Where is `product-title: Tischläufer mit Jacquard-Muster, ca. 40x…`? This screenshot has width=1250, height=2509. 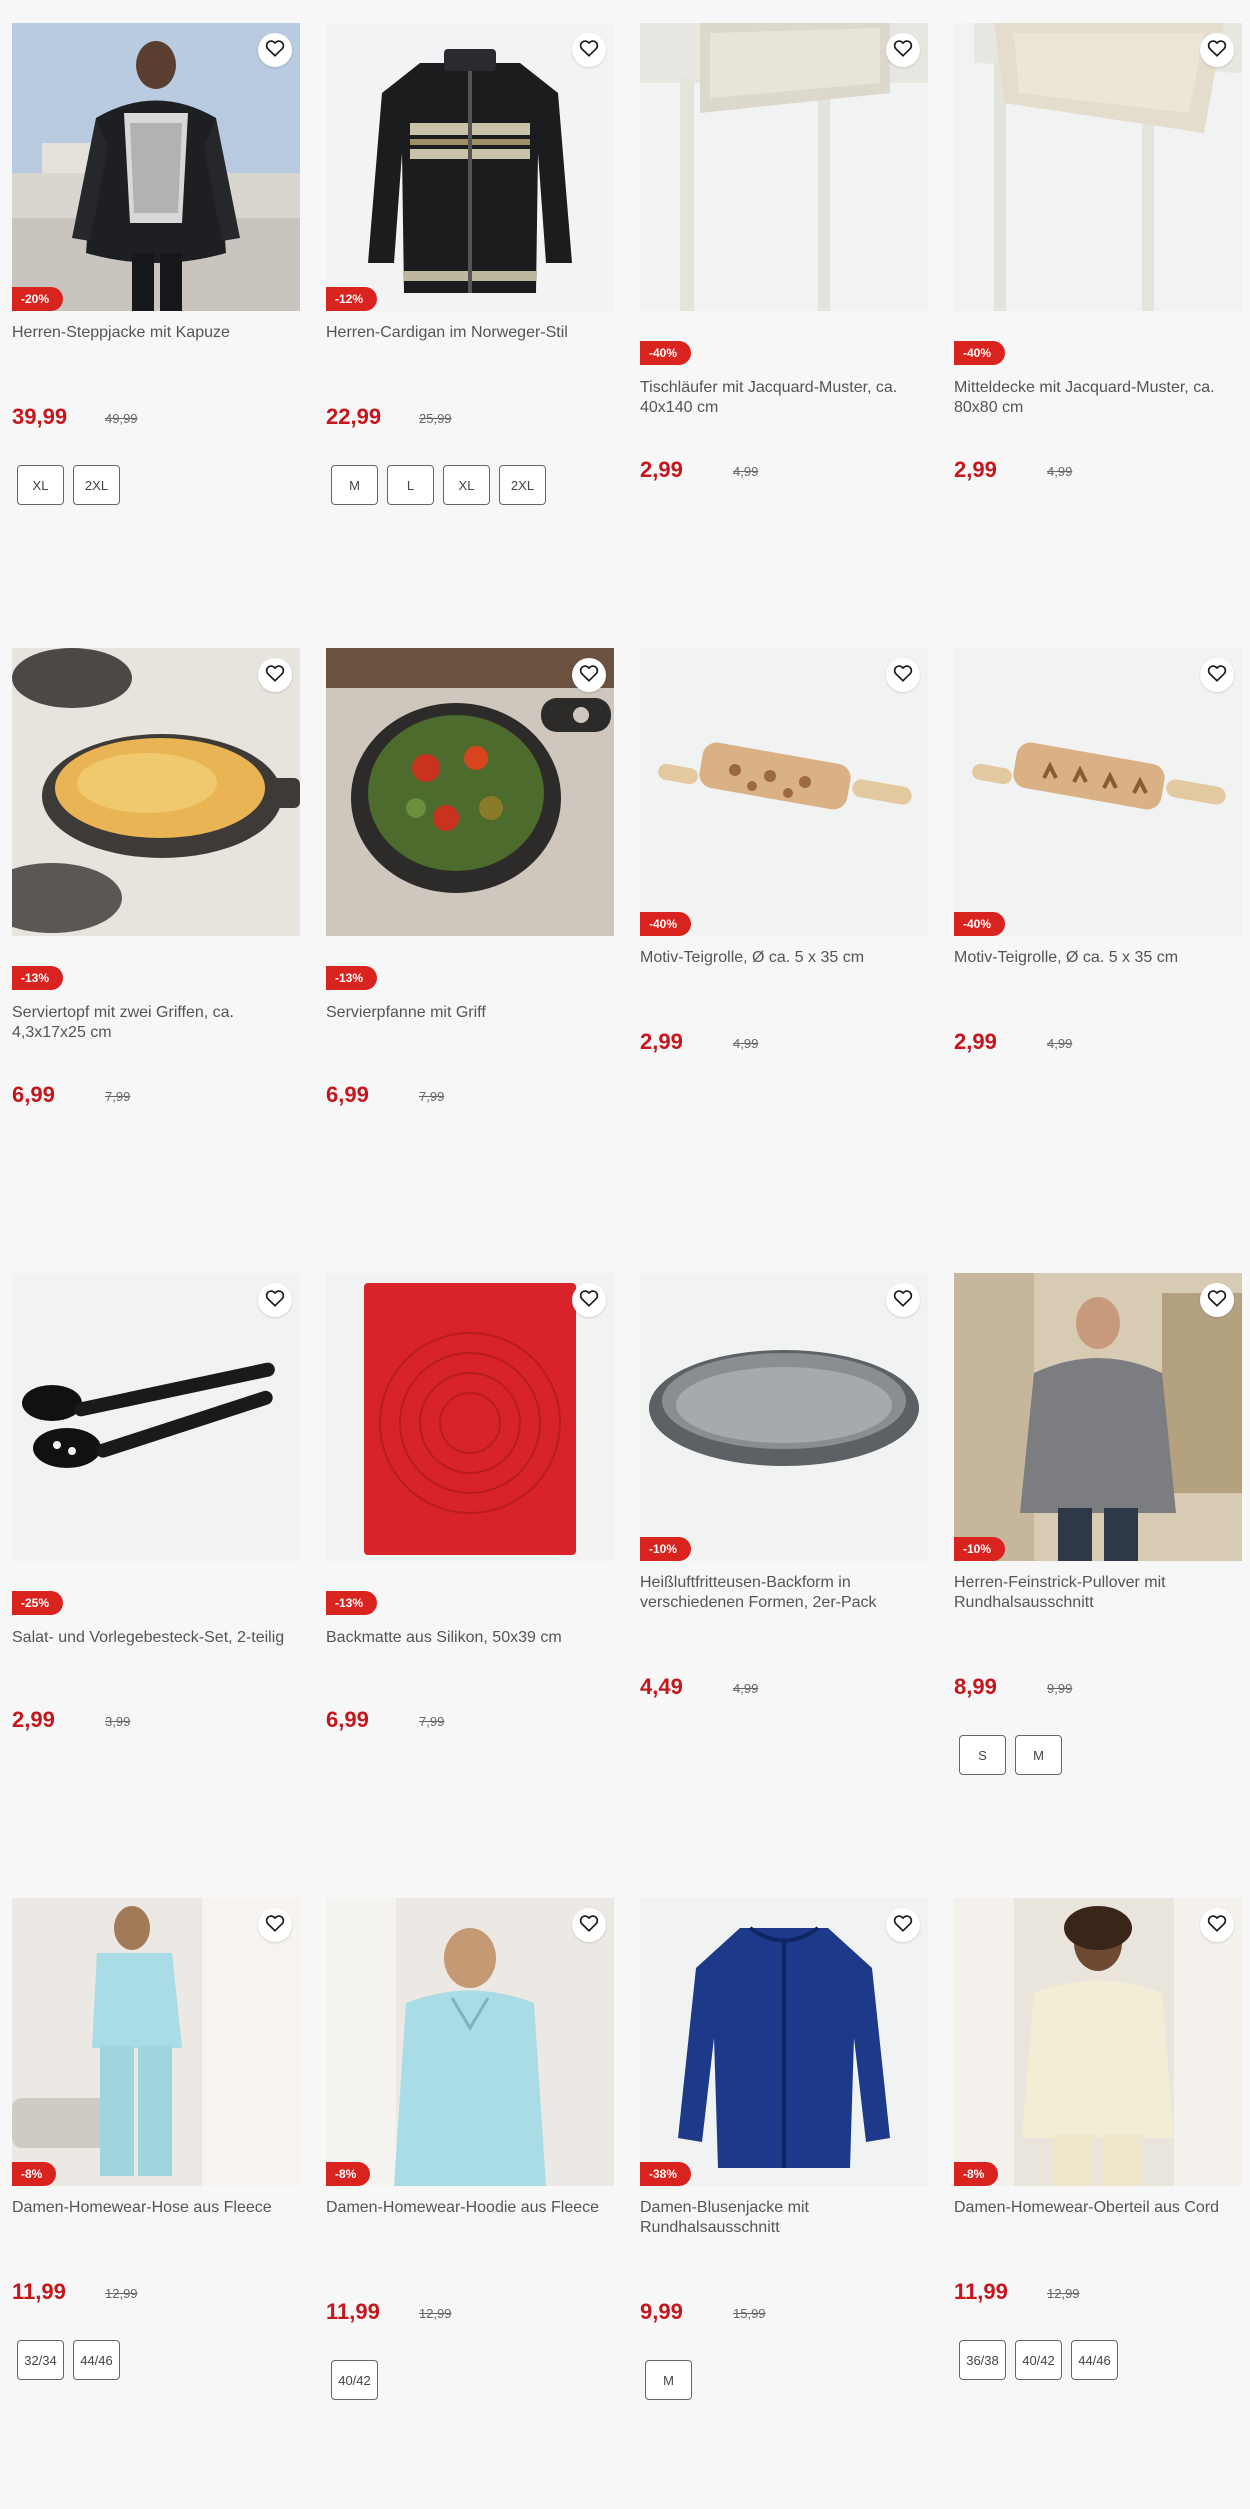
product-title: Tischläufer mit Jacquard-Muster, ca. 40x… is located at coordinates (784, 398).